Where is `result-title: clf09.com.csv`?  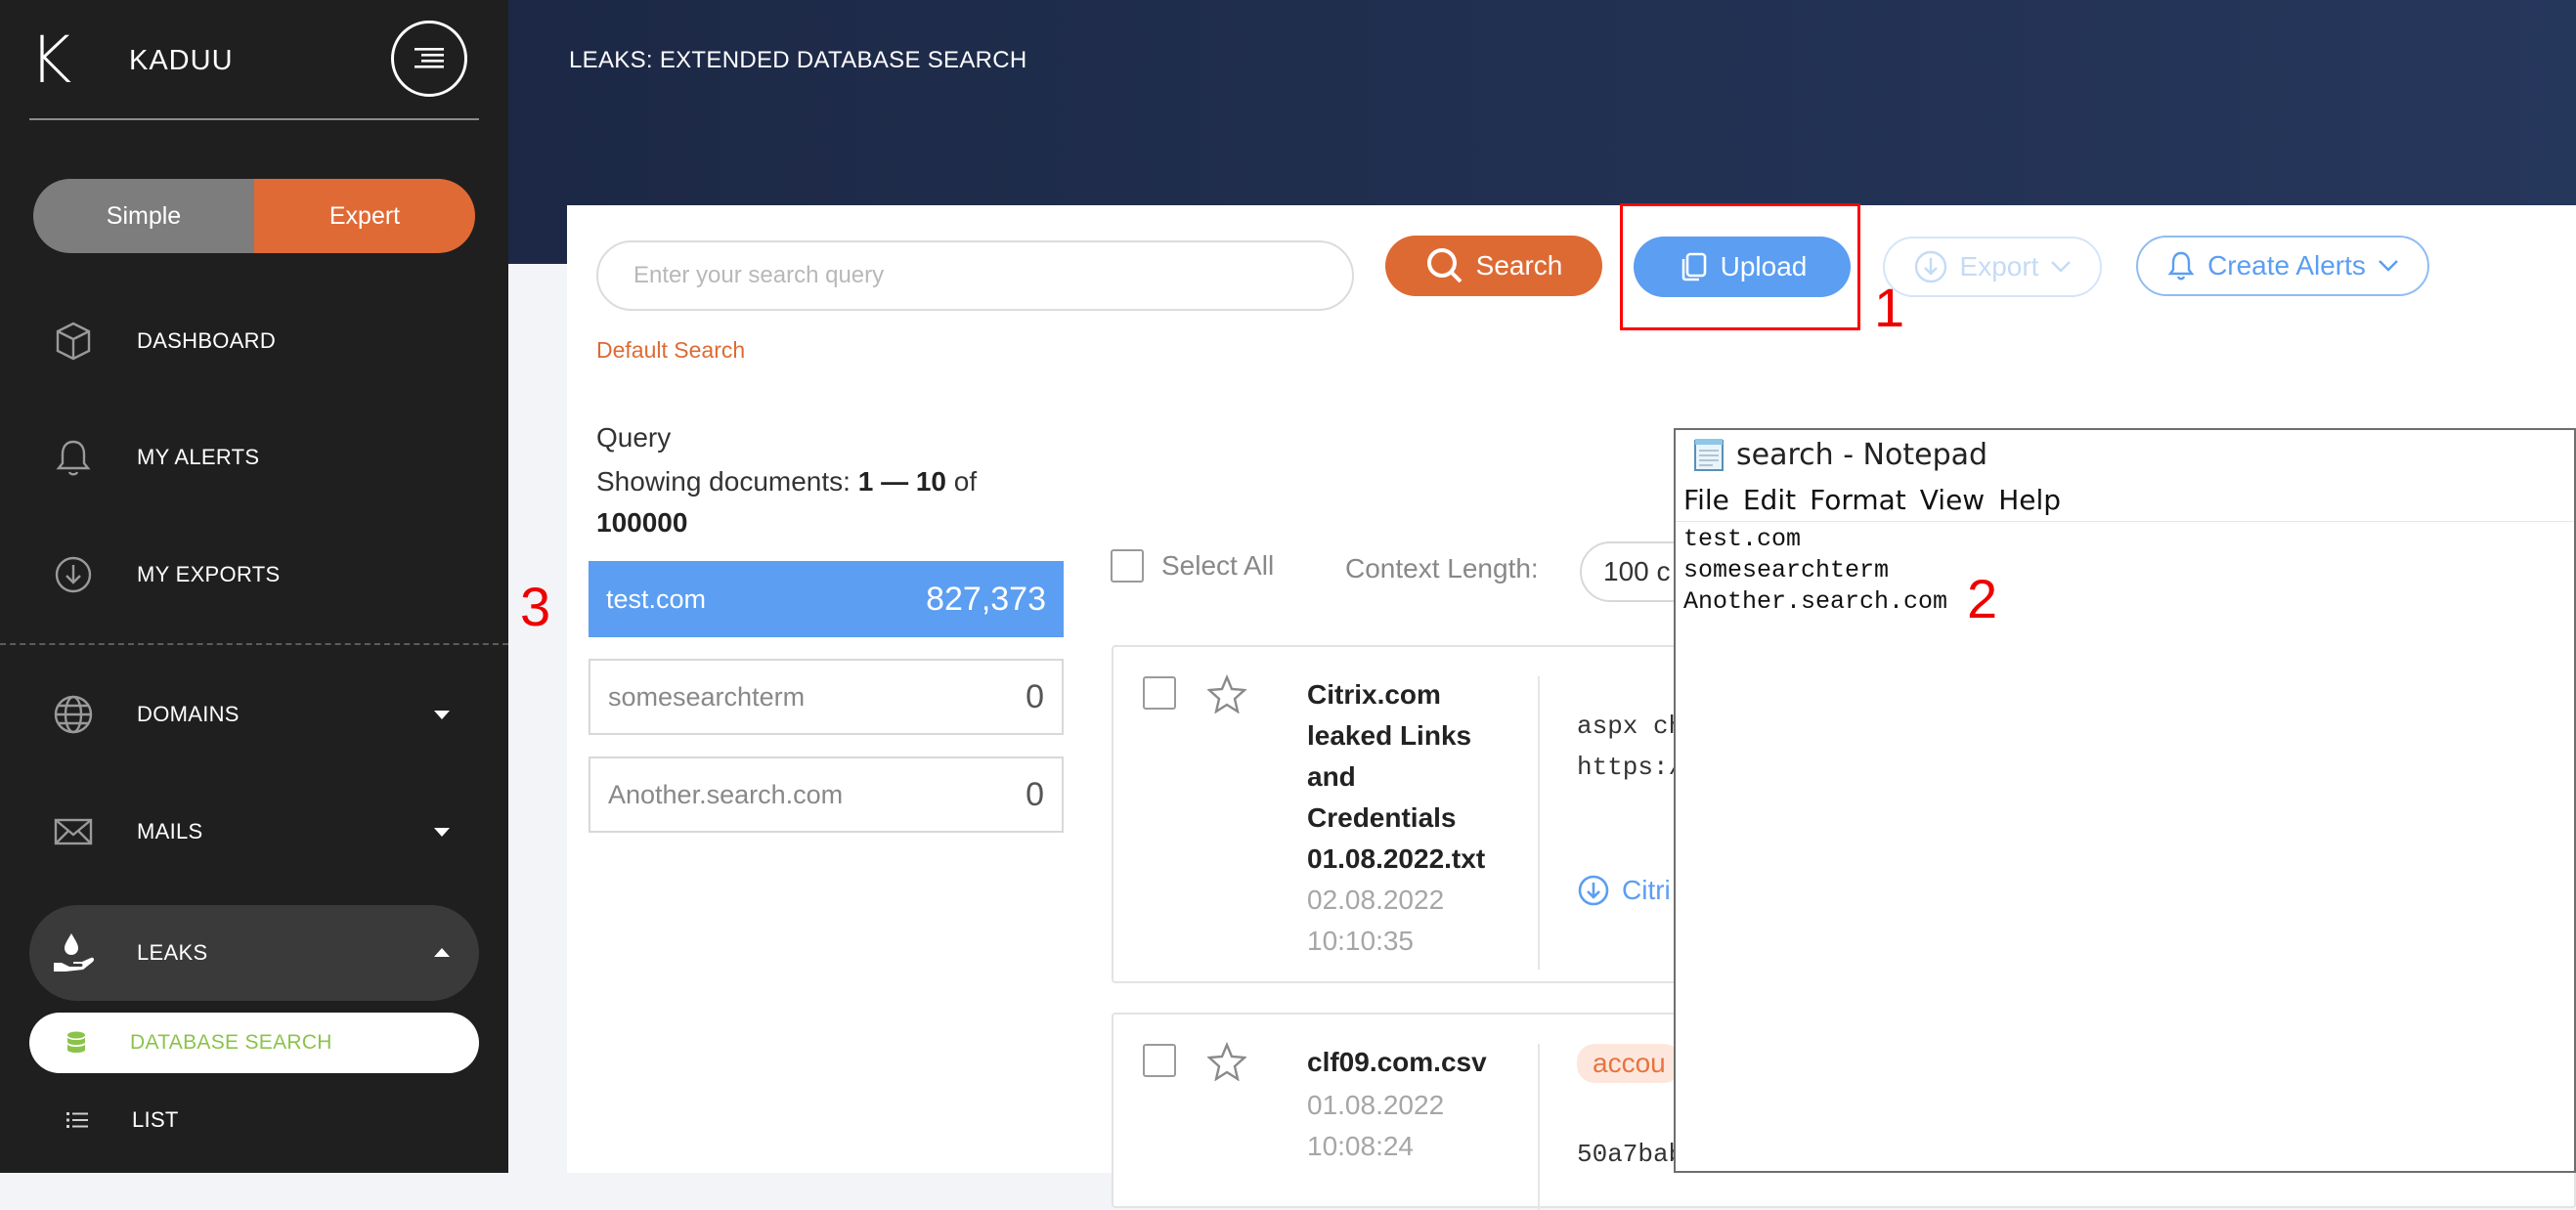 result-title: clf09.com.csv is located at coordinates (1410, 1062).